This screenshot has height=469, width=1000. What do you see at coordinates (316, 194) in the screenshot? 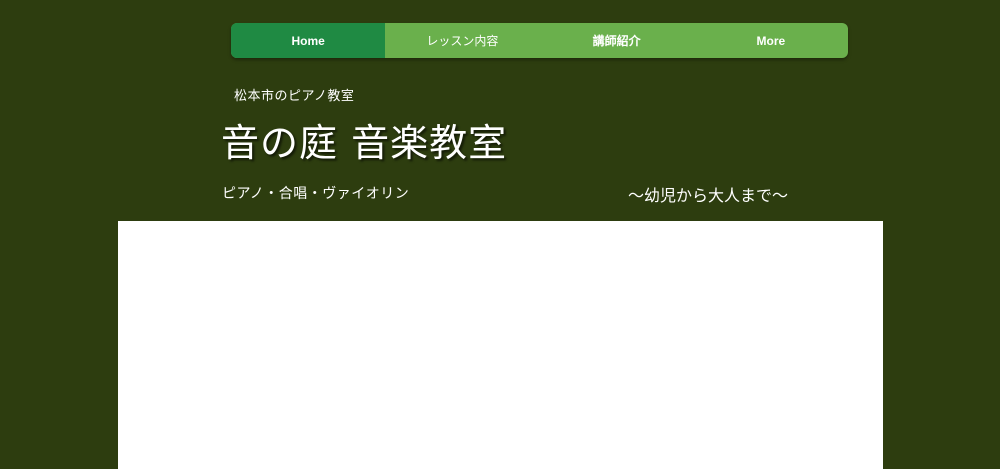
I see `tagline-instruments: ピアノ・合唱・ヴァイオリン` at bounding box center [316, 194].